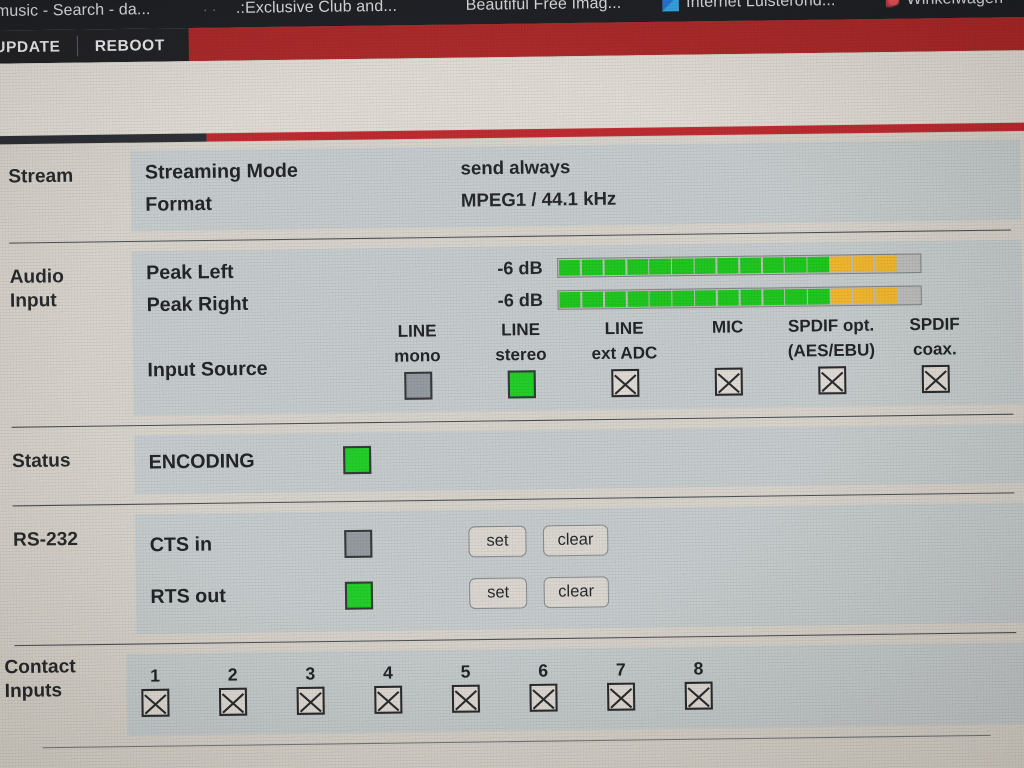 The image size is (1024, 768). I want to click on cts-in-clear-button: clear, so click(575, 540).